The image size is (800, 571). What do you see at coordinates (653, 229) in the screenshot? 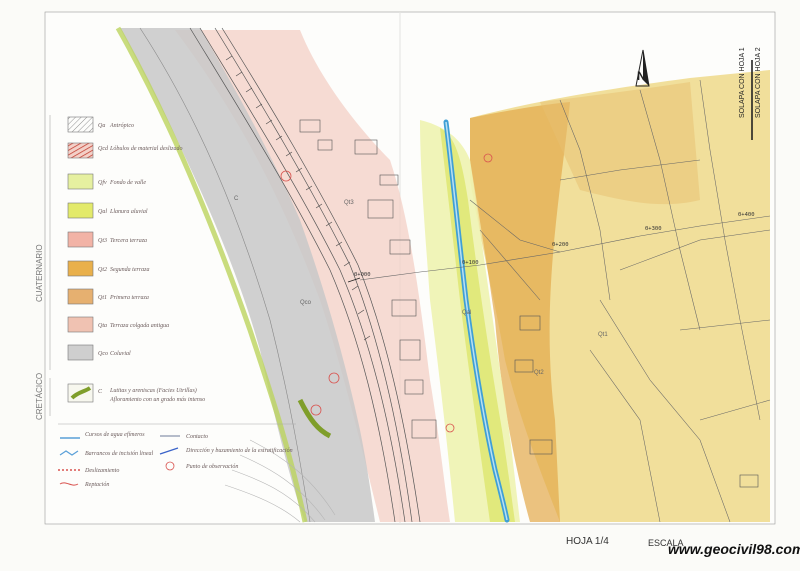
I see `chainage-300: 0+300` at bounding box center [653, 229].